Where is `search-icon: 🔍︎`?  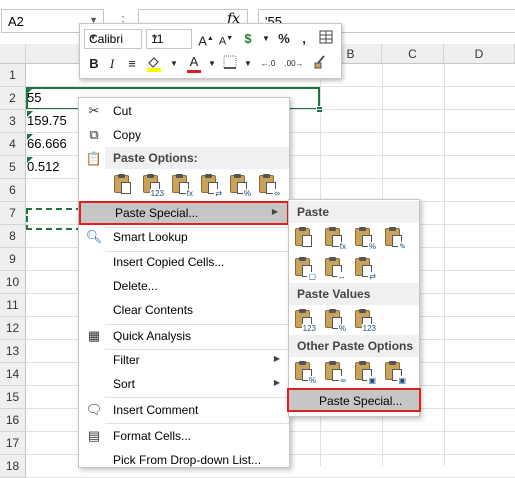
search-icon: 🔍︎ is located at coordinates (94, 236).